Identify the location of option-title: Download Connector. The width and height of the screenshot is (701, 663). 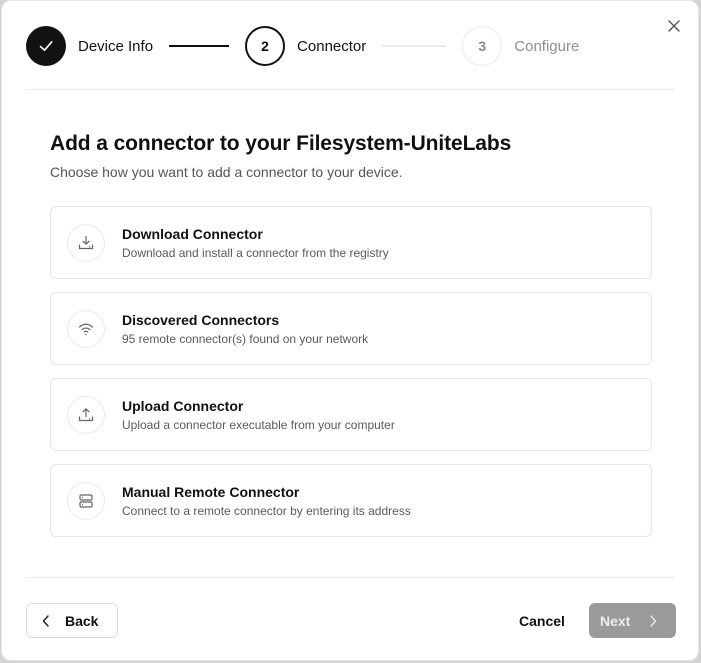
(192, 233).